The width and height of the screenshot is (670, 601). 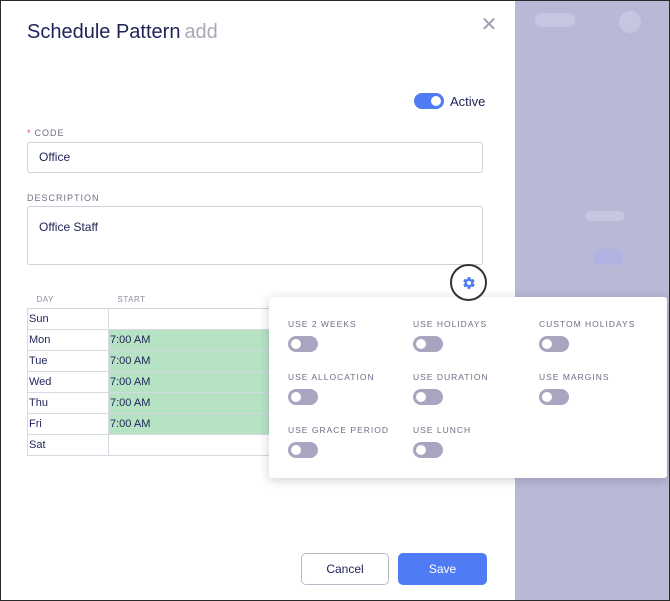 I want to click on code-label: * CODE, so click(x=46, y=133).